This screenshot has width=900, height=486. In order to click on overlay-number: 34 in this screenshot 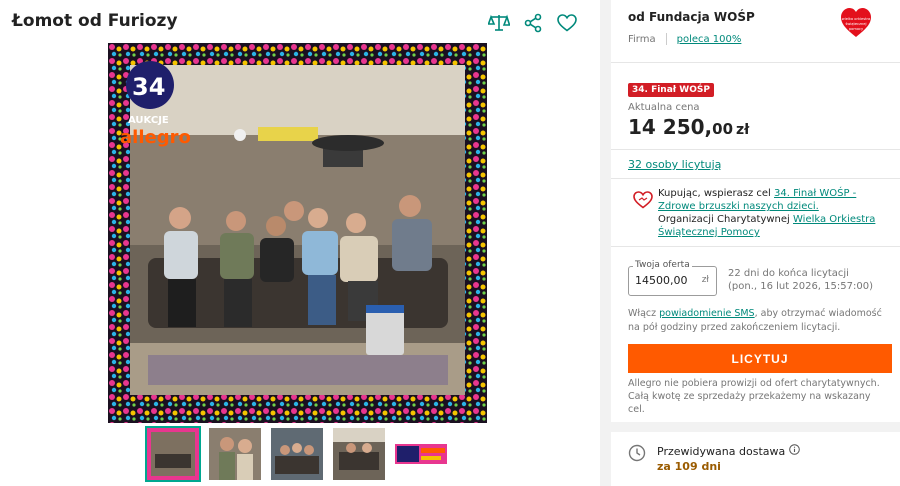, I will do `click(148, 87)`.